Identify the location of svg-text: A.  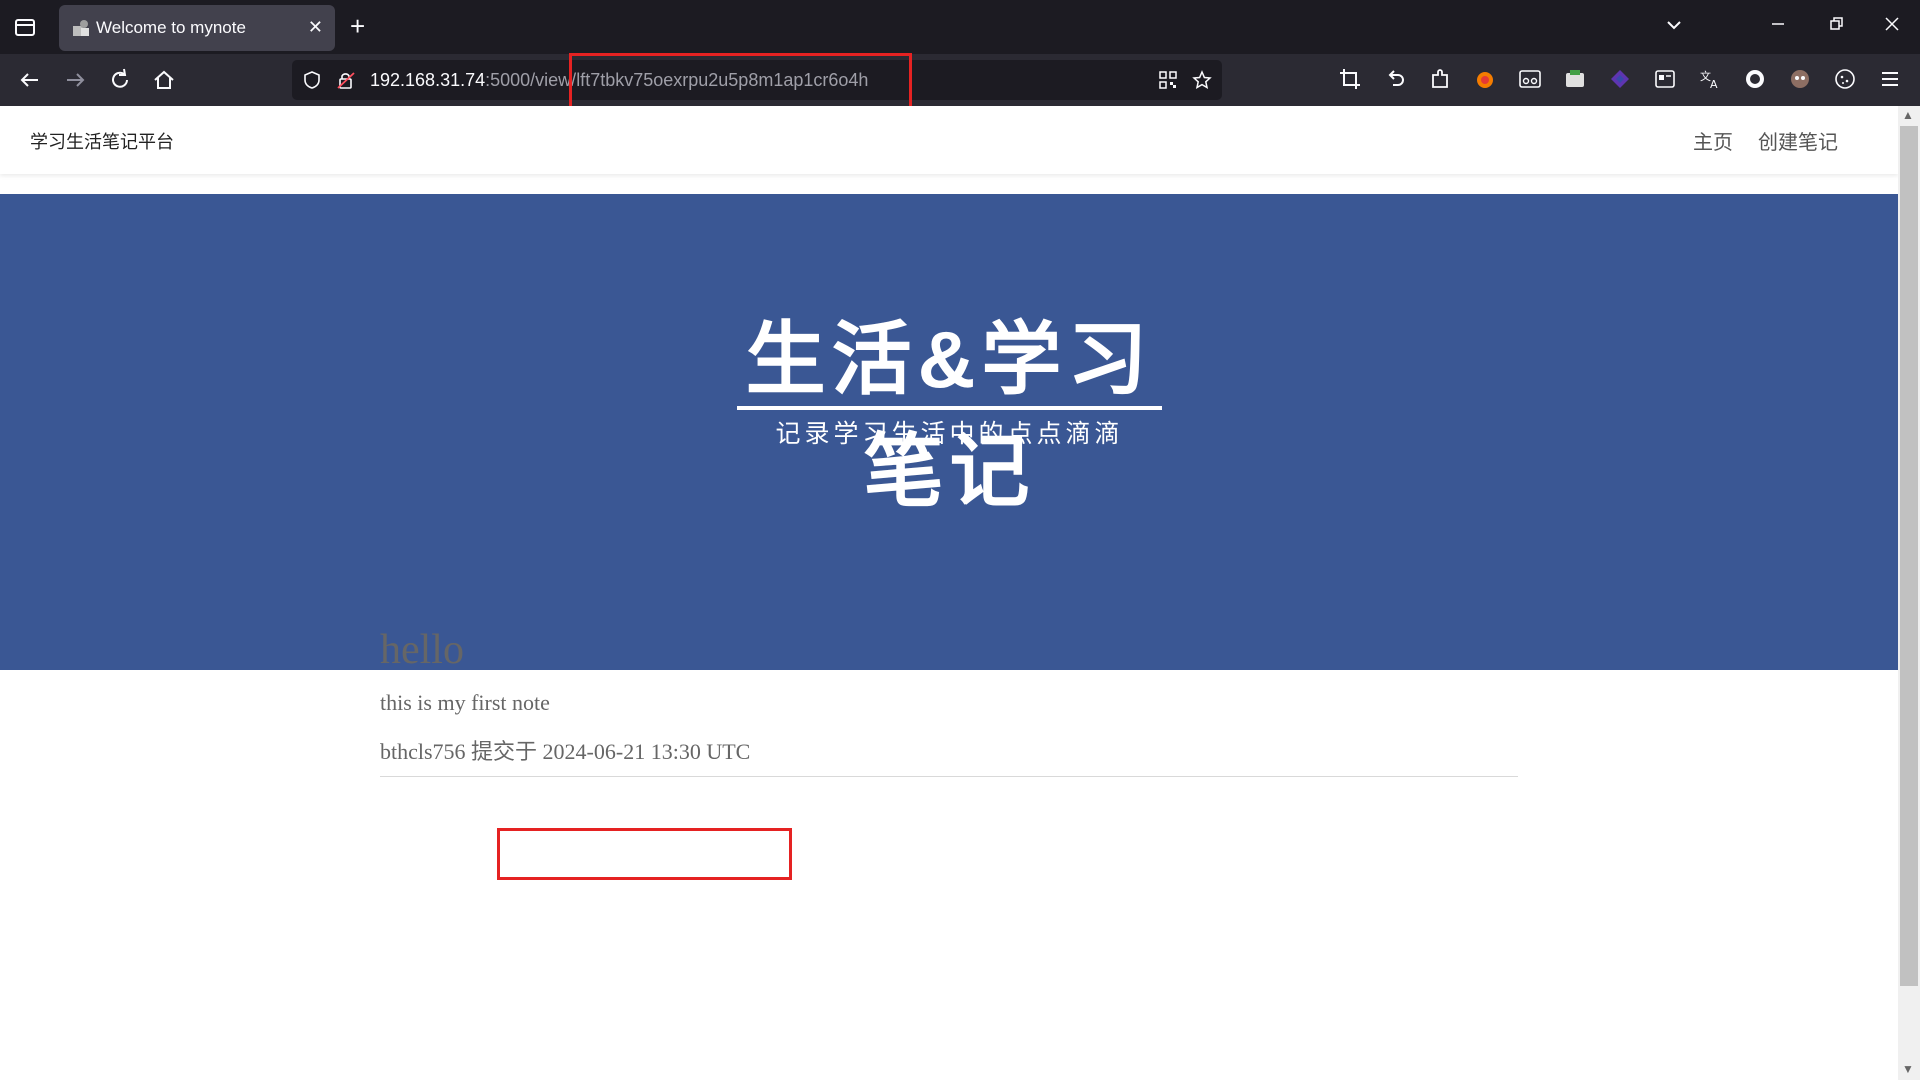
(1714, 84).